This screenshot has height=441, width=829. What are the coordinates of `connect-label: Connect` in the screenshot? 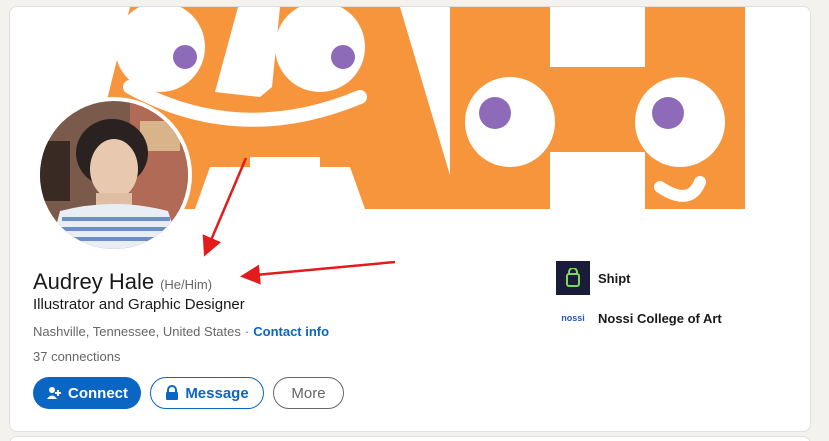 It's located at (98, 393).